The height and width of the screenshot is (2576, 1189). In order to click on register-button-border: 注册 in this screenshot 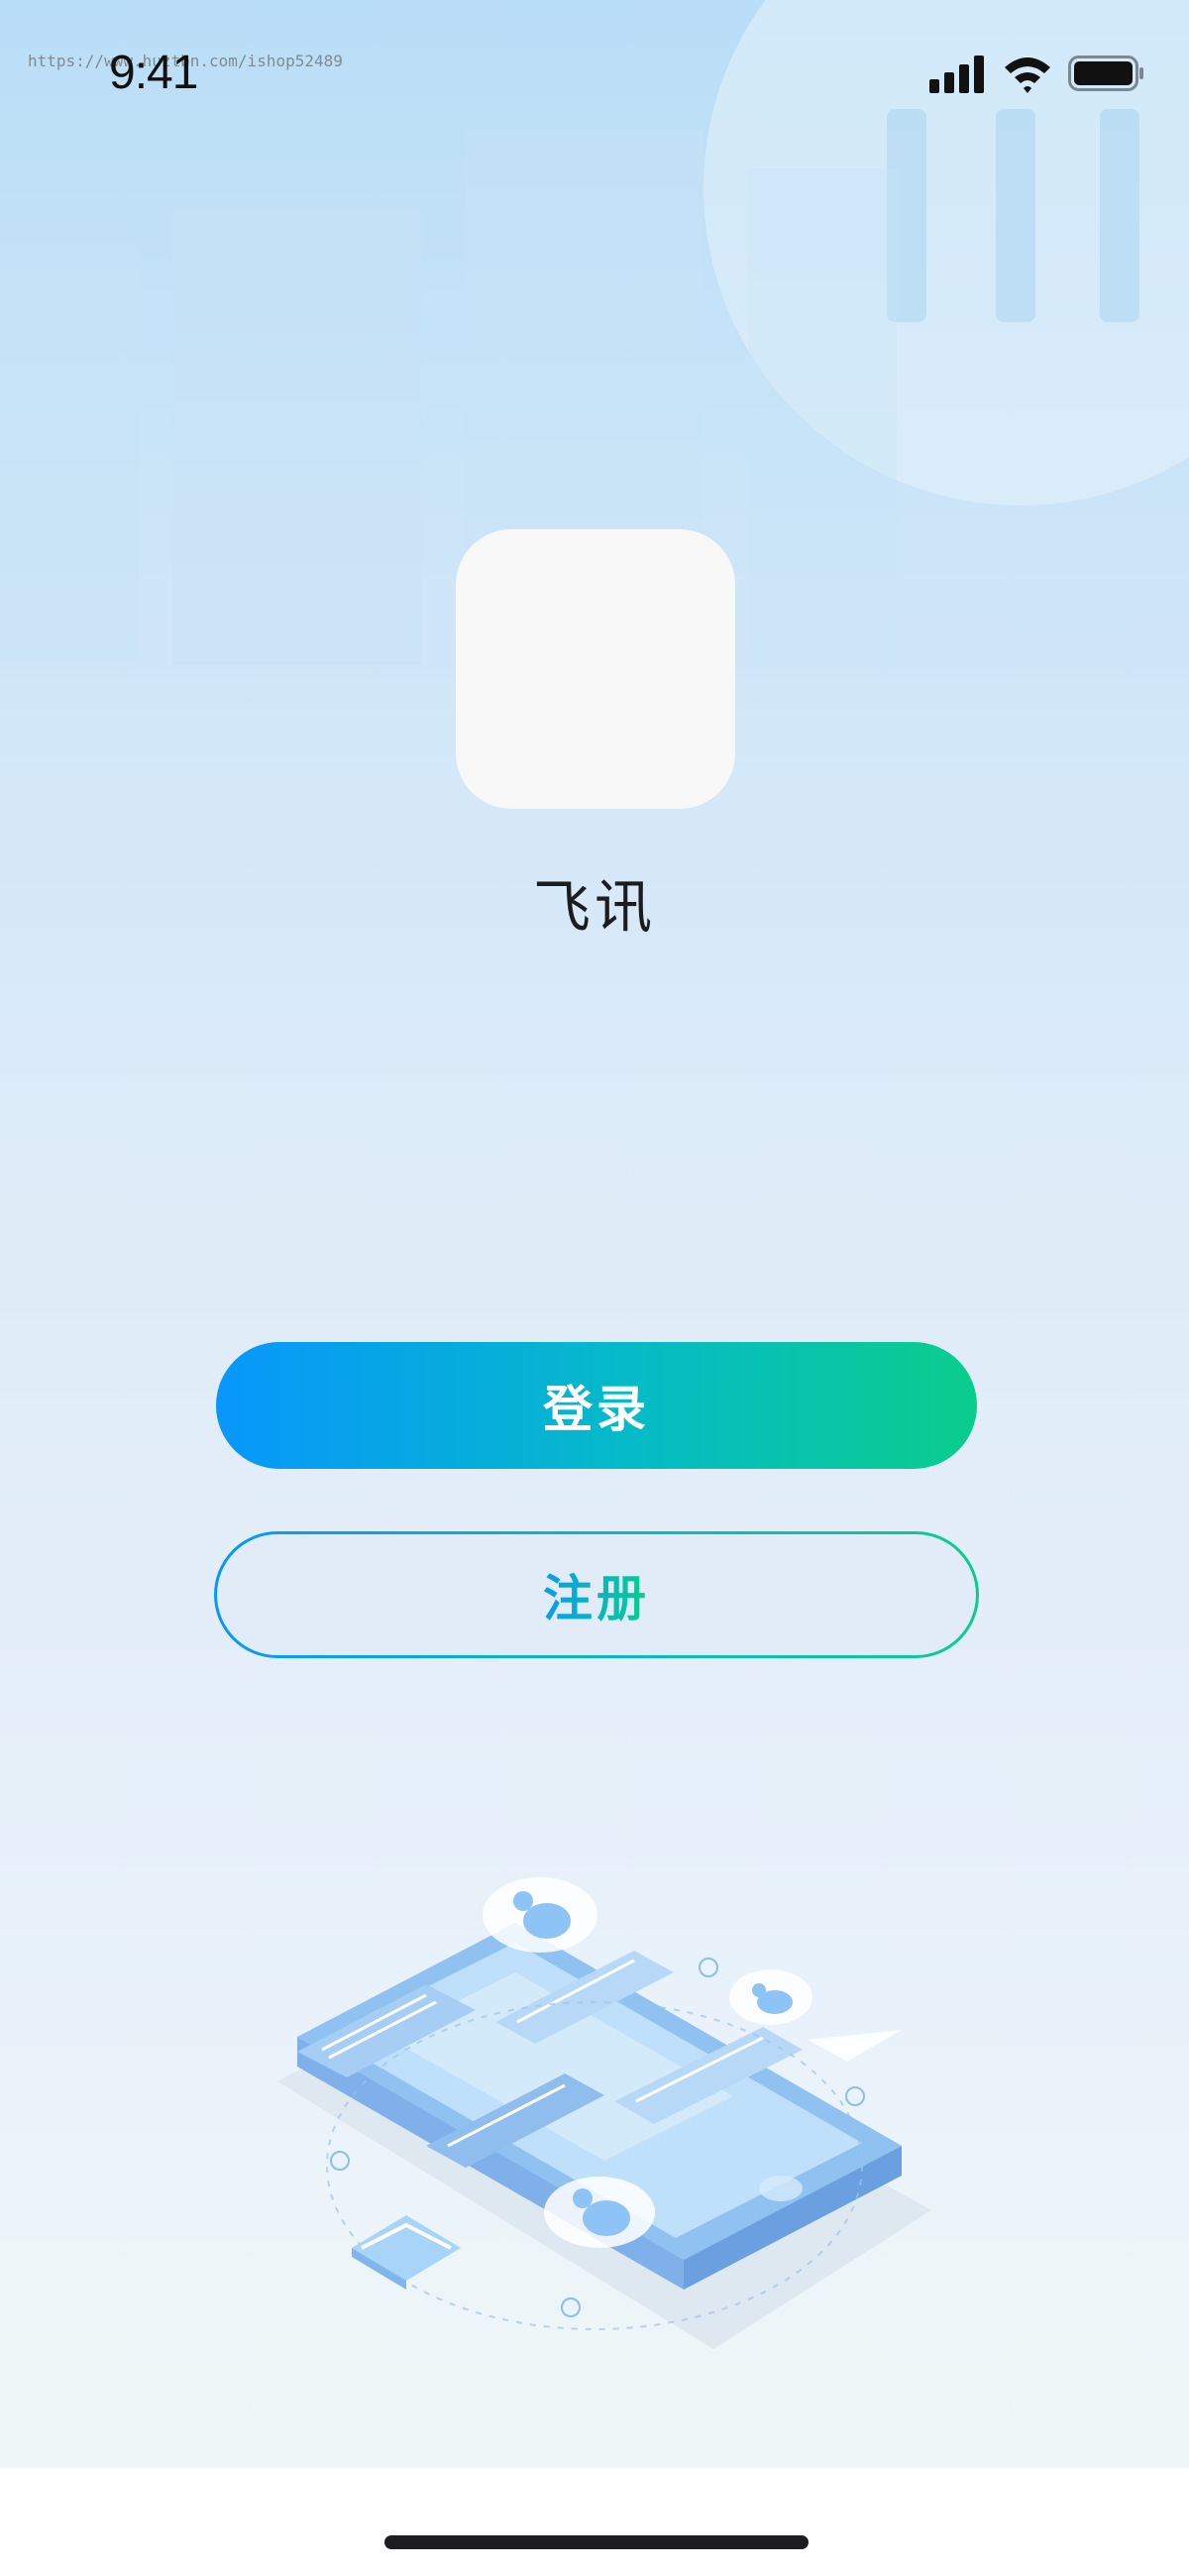, I will do `click(597, 1594)`.